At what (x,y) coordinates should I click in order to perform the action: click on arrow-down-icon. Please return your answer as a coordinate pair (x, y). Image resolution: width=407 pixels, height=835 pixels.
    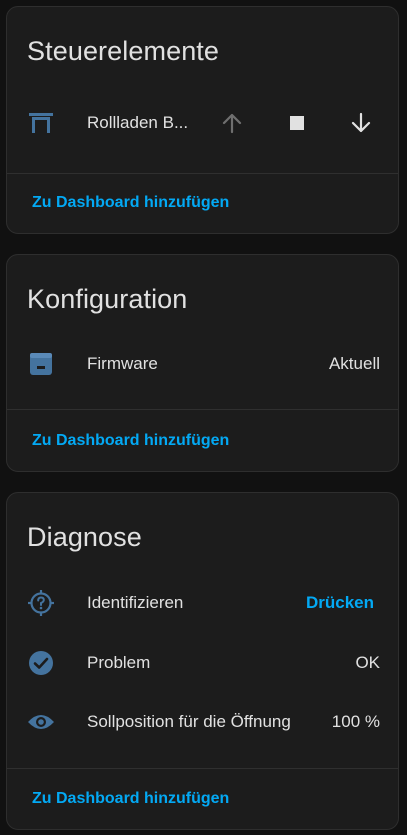
    Looking at the image, I should click on (361, 122).